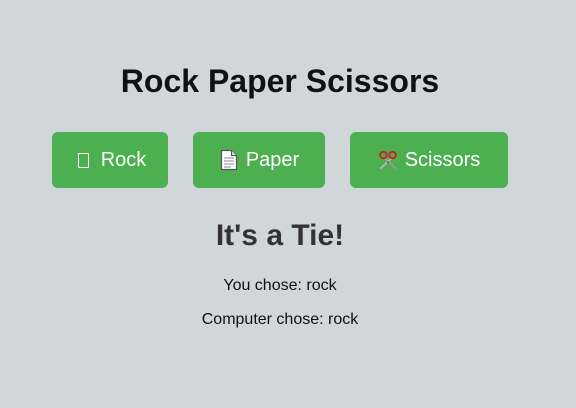 The width and height of the screenshot is (576, 408). What do you see at coordinates (229, 160) in the screenshot?
I see `page-icon` at bounding box center [229, 160].